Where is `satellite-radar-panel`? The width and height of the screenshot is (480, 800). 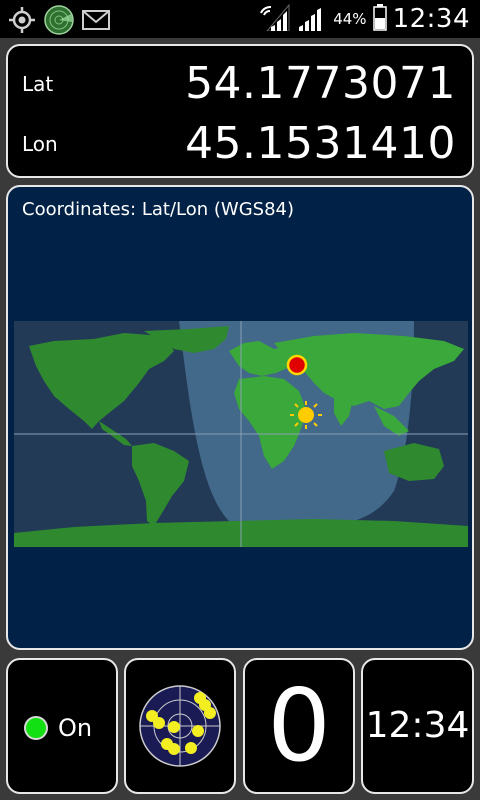
satellite-radar-panel is located at coordinates (180, 726).